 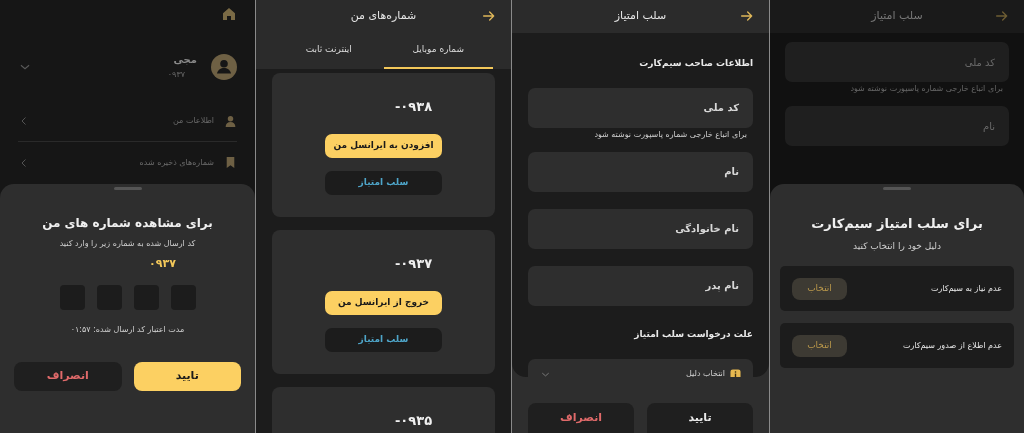 What do you see at coordinates (735, 372) in the screenshot?
I see `info-icon` at bounding box center [735, 372].